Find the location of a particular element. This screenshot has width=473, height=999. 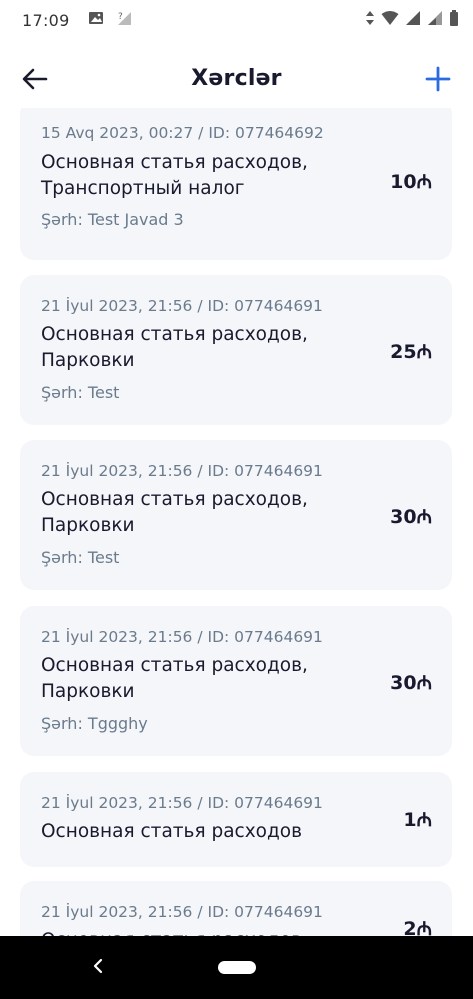

back-button is located at coordinates (35, 79).